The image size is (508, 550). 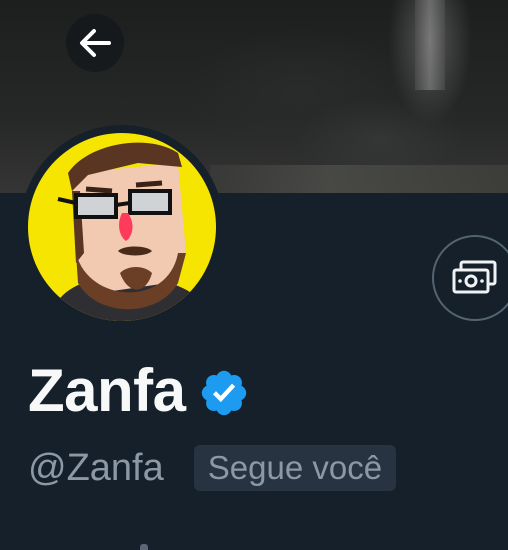 I want to click on back-arrow-icon, so click(x=95, y=43).